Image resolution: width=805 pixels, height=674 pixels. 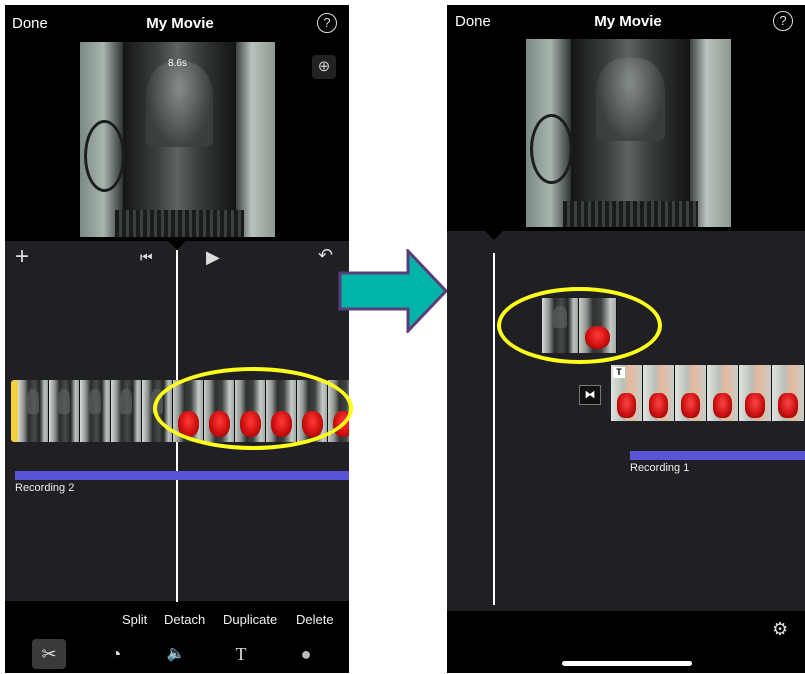 I want to click on filters-icon: ●, so click(x=306, y=654).